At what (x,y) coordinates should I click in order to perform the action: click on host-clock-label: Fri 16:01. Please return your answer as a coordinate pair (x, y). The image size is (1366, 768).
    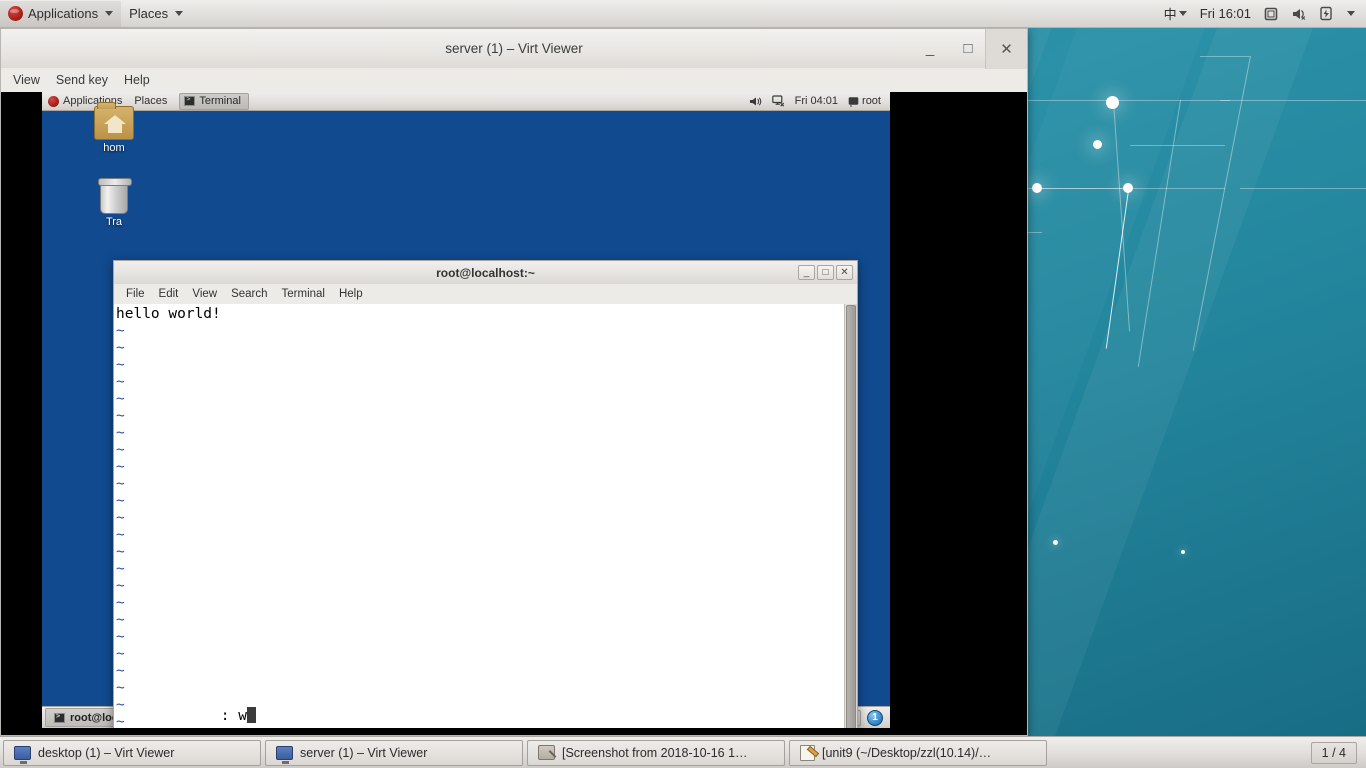
    Looking at the image, I should click on (1225, 13).